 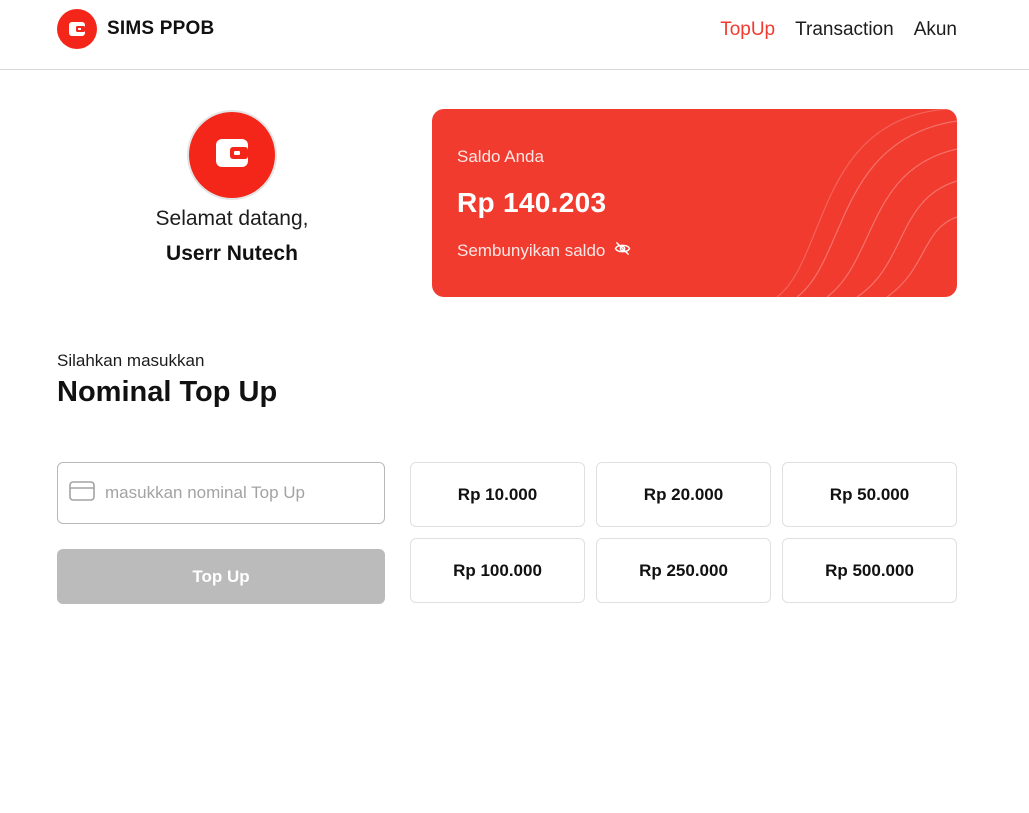 I want to click on toggle-label: Sembunyikan saldo, so click(x=531, y=250).